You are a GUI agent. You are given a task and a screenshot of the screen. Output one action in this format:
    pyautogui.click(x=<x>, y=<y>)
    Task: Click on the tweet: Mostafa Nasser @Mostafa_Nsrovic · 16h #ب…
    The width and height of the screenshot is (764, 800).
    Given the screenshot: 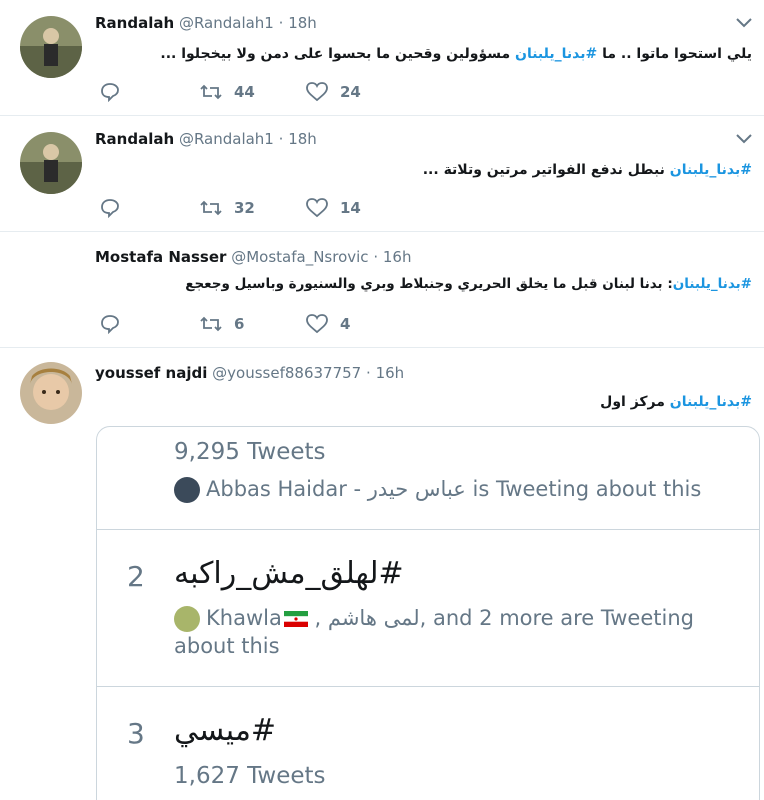 What is the action you would take?
    pyautogui.click(x=382, y=290)
    